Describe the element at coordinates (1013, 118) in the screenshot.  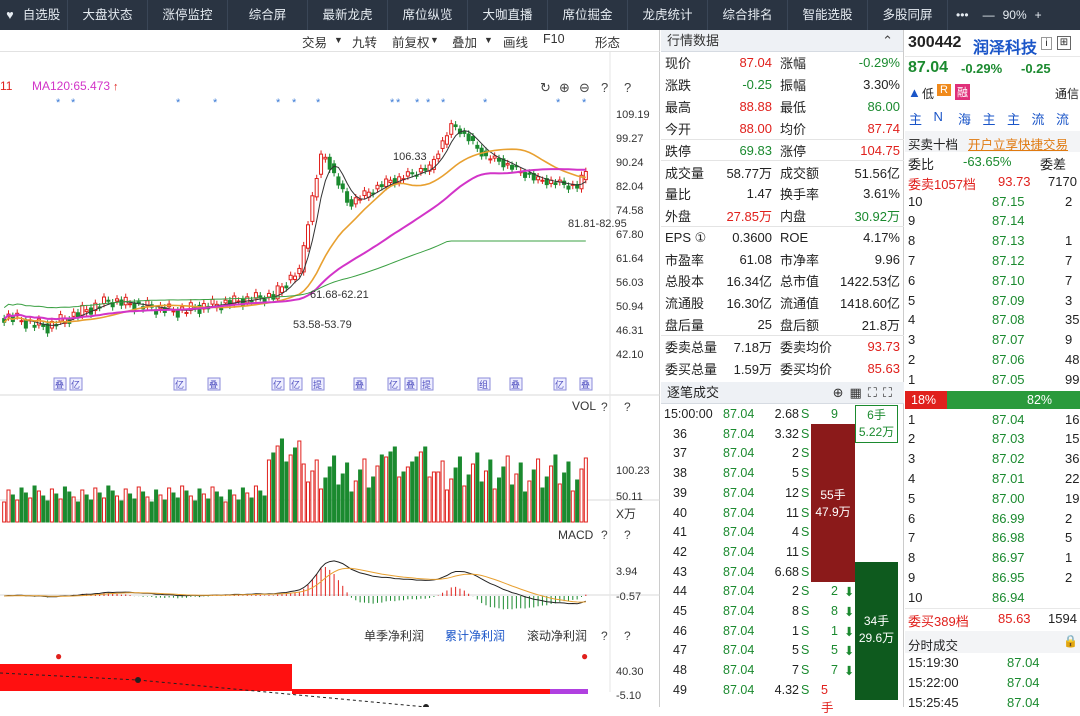
I see `book-tab-4: 主` at that location.